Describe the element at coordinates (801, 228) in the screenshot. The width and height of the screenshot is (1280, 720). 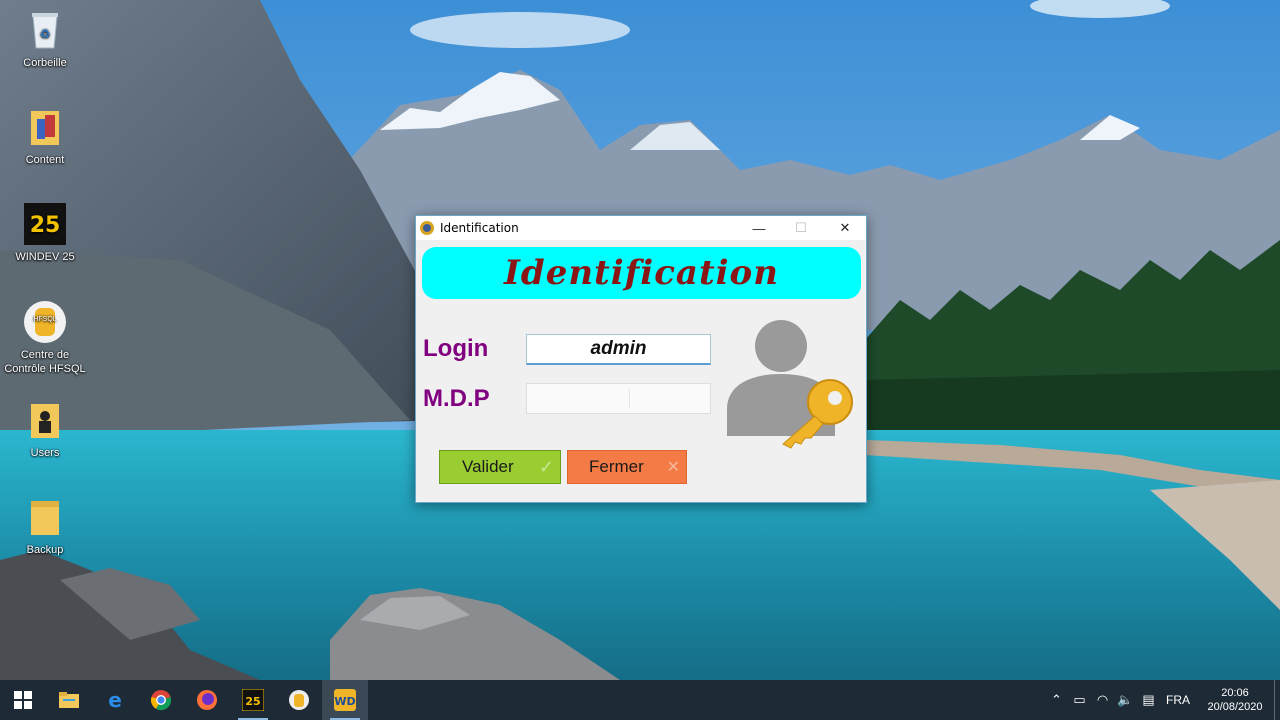
I see `maximize-button: ☐` at that location.